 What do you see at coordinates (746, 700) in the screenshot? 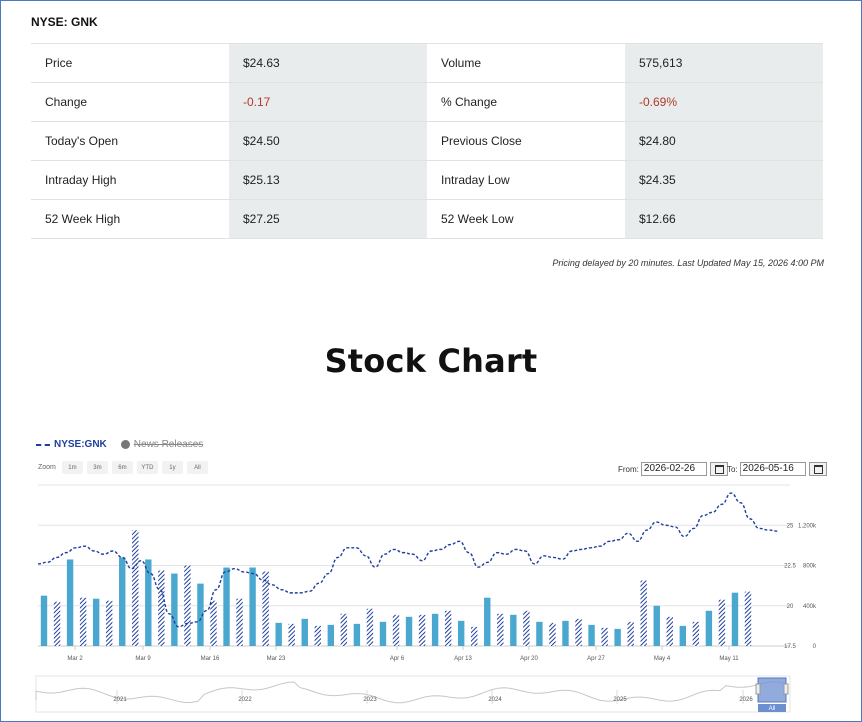
I see `navigator-year-label: 2026` at bounding box center [746, 700].